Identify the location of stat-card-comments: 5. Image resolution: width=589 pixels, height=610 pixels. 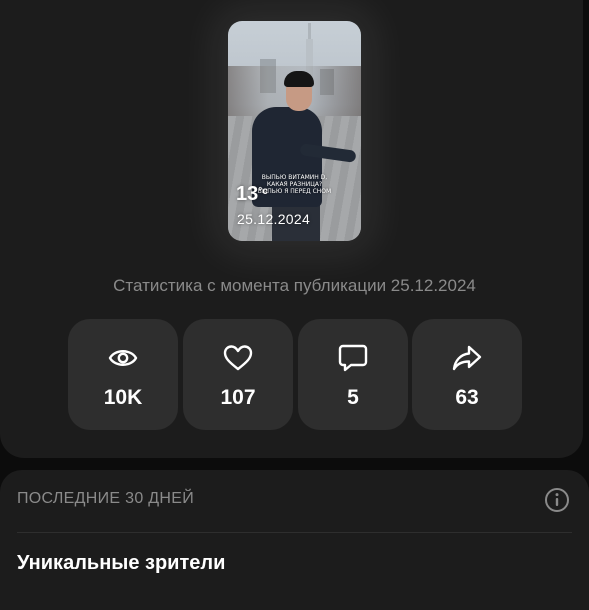
(353, 374).